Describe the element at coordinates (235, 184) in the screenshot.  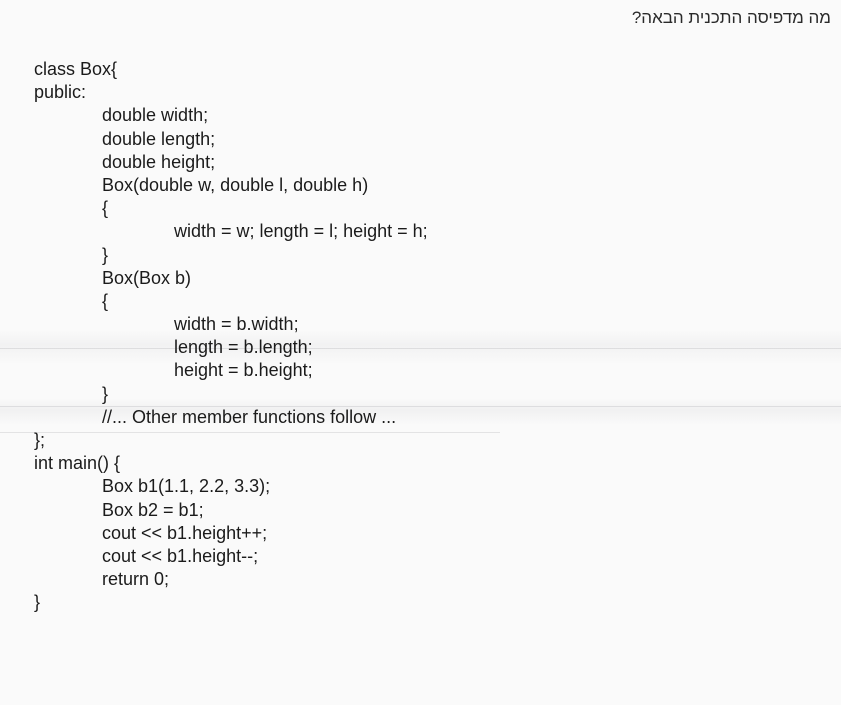
I see `code-line: Box(double w, double l, double h)` at that location.